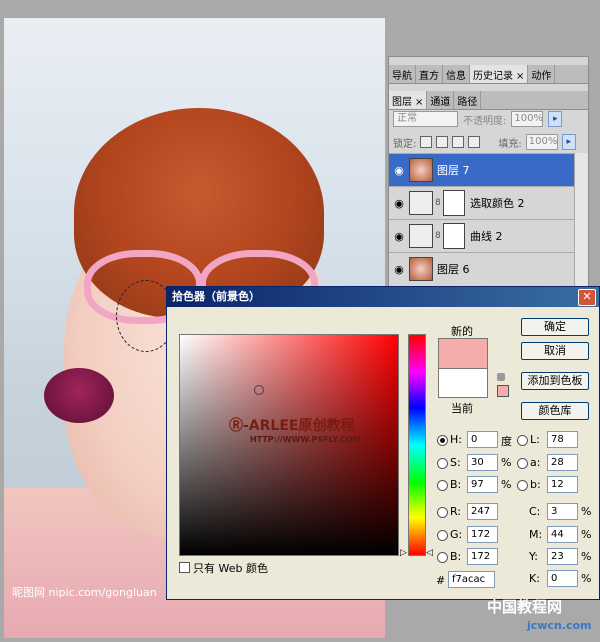  What do you see at coordinates (453, 269) in the screenshot?
I see `layer-name: 图层 6` at bounding box center [453, 269].